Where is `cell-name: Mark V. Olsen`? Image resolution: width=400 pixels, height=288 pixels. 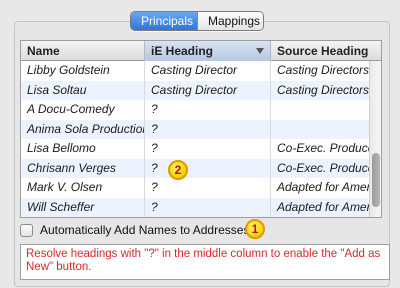
cell-name: Mark V. Olsen is located at coordinates (83, 188).